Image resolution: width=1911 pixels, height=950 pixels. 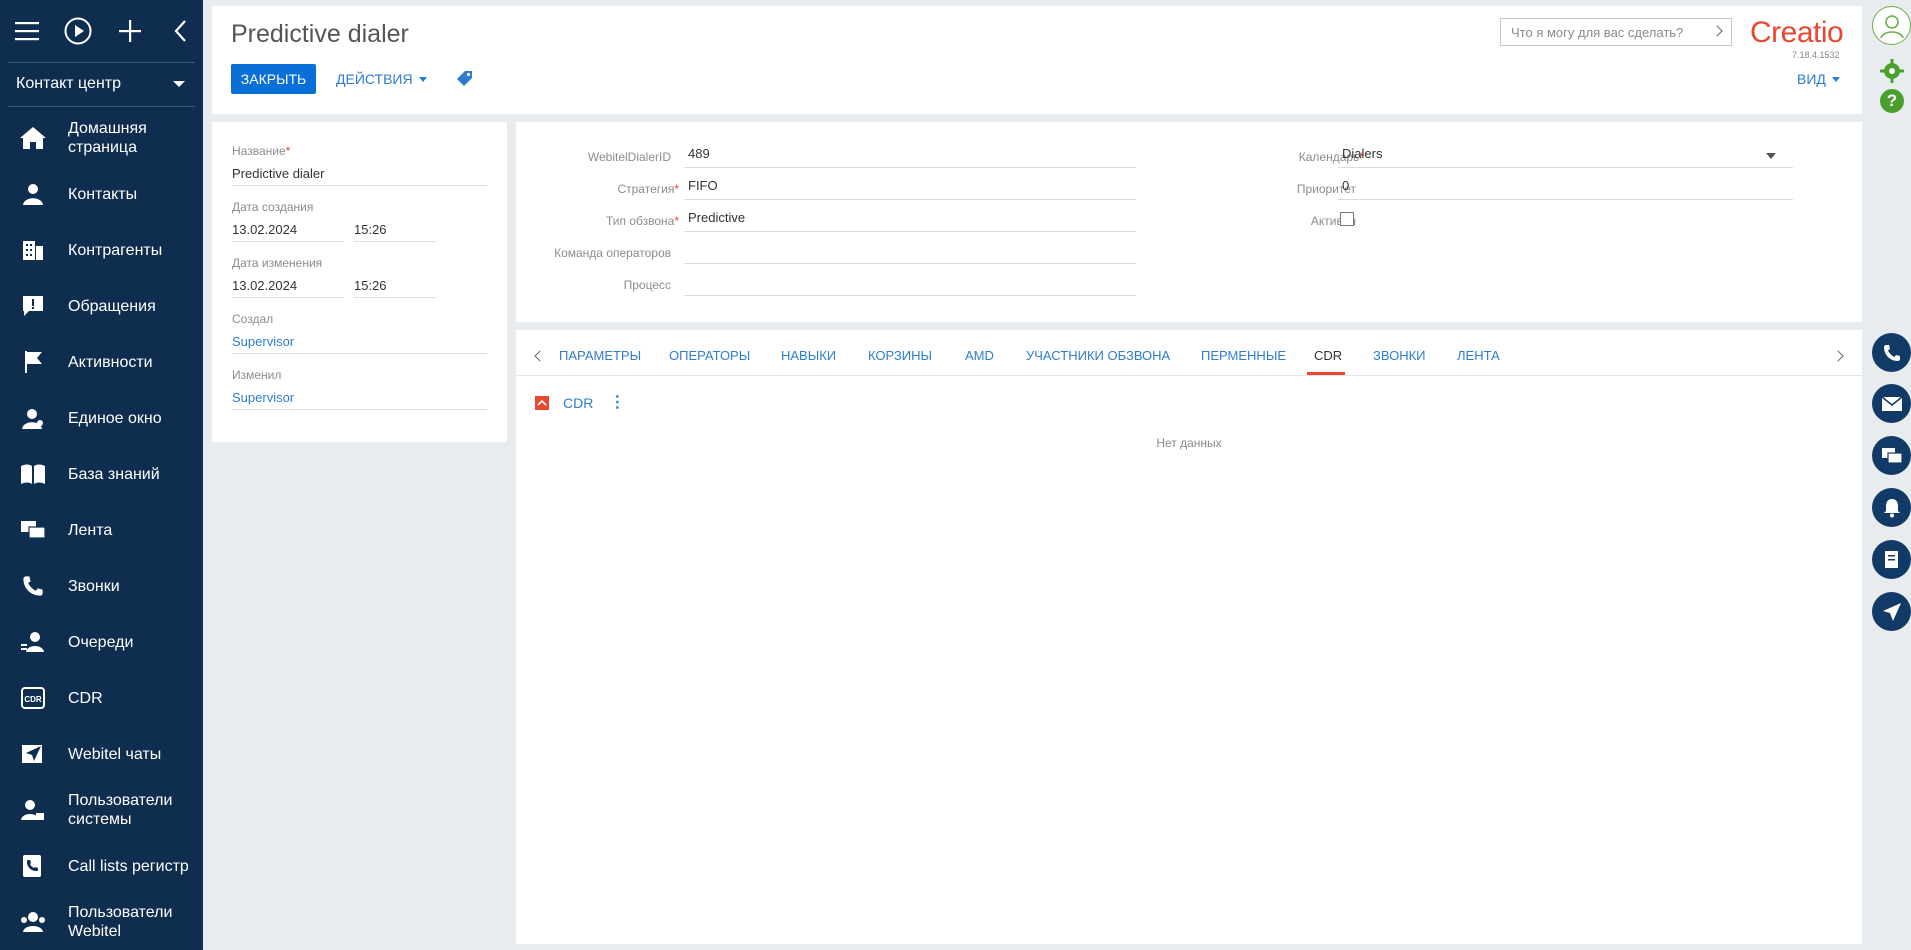 I want to click on version-label: 7.18.4.1532, so click(x=1816, y=55).